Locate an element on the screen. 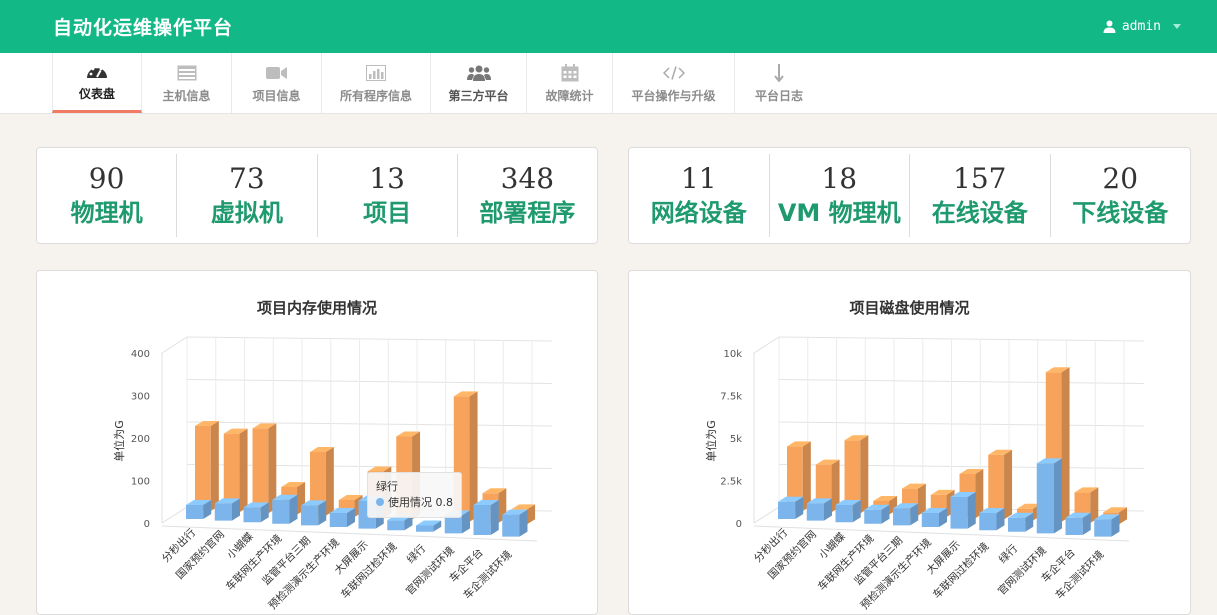 The image size is (1217, 615). stat-offline-devices: 20 下线设备 is located at coordinates (1121, 195).